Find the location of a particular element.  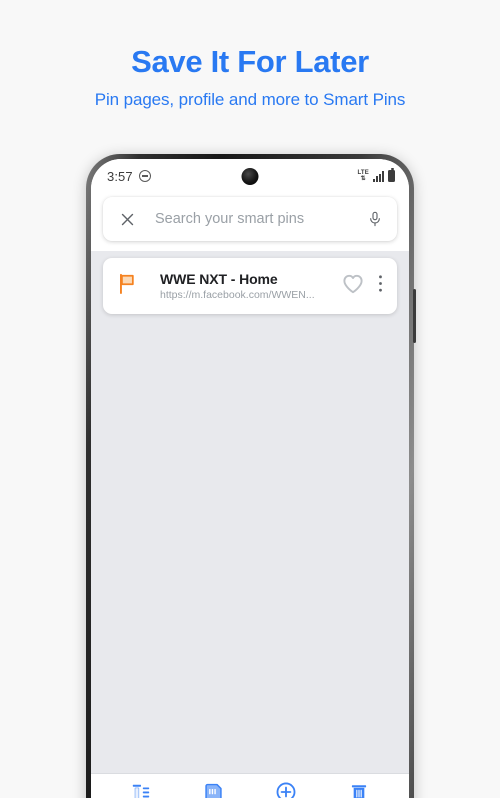

power-button is located at coordinates (414, 316).